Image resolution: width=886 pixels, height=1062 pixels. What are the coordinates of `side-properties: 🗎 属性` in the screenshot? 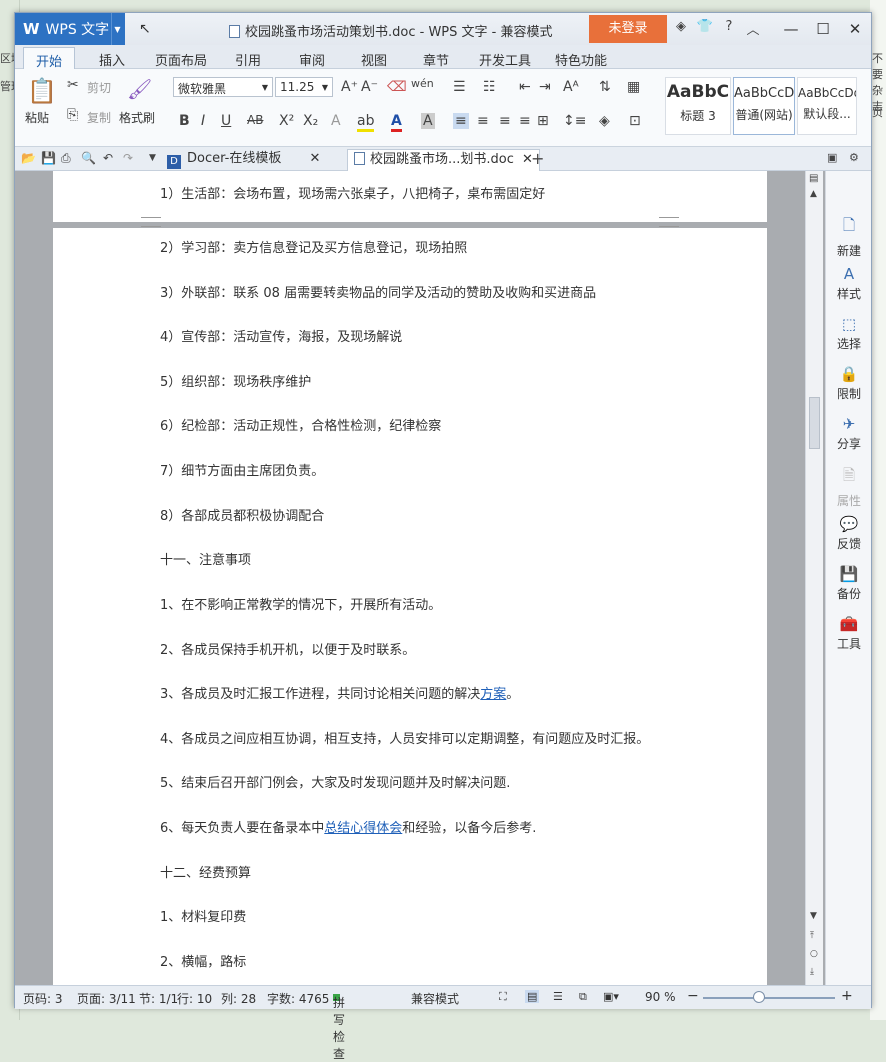 It's located at (849, 487).